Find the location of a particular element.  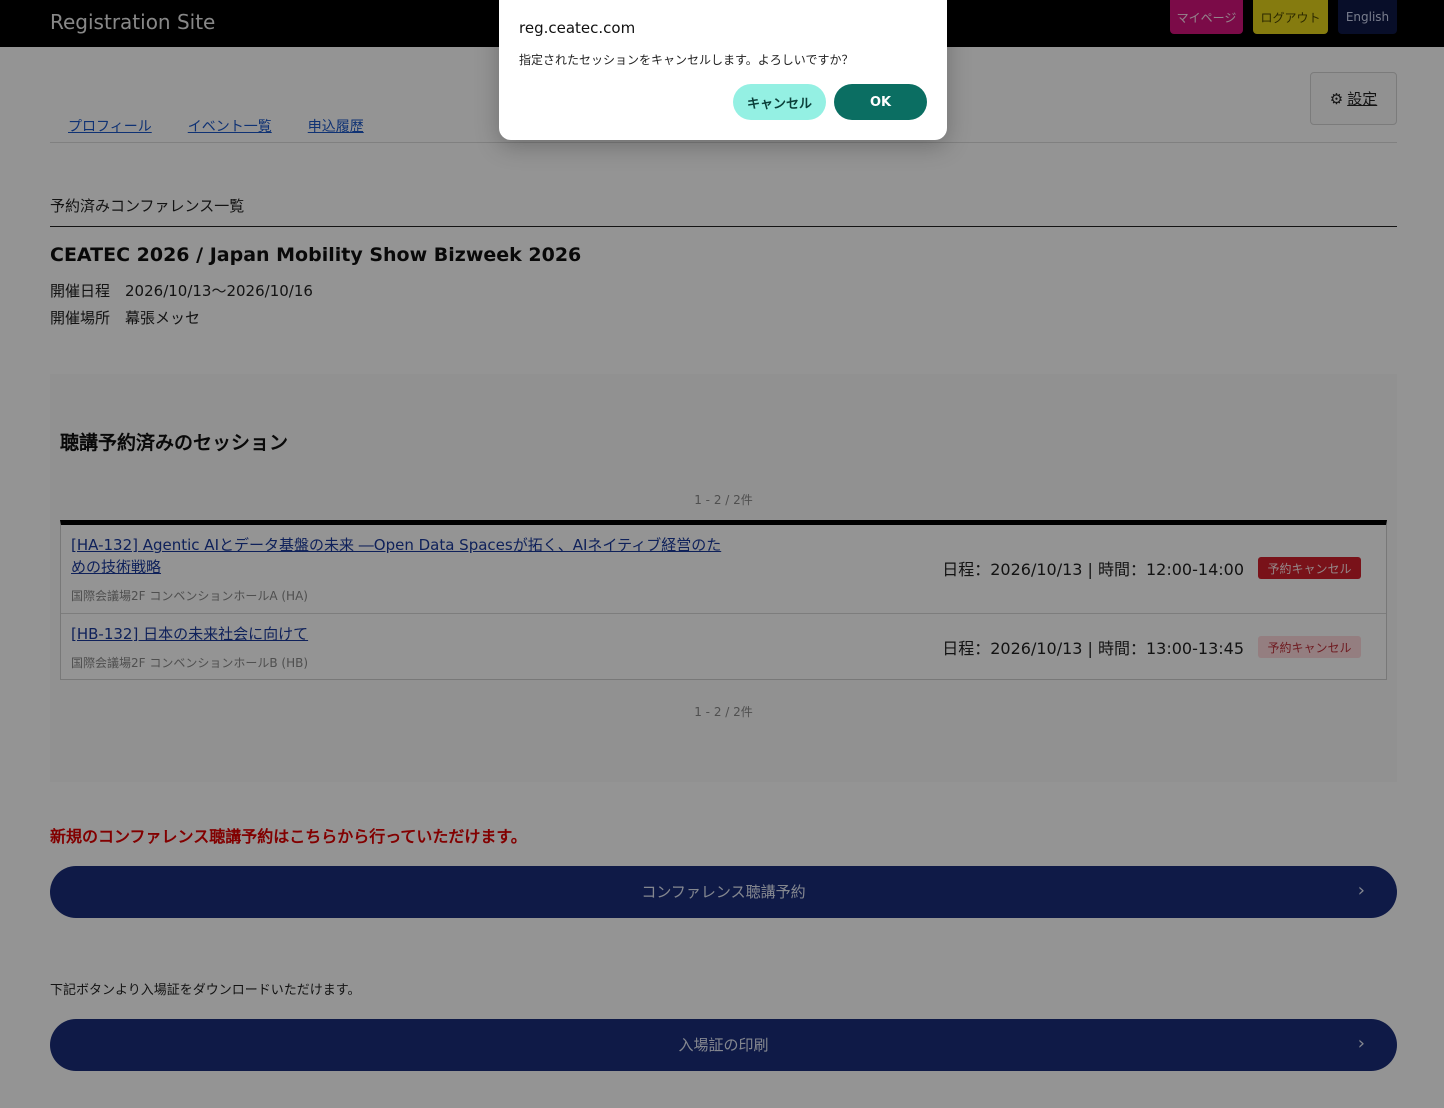

dialog-ok-button: OK is located at coordinates (880, 102).